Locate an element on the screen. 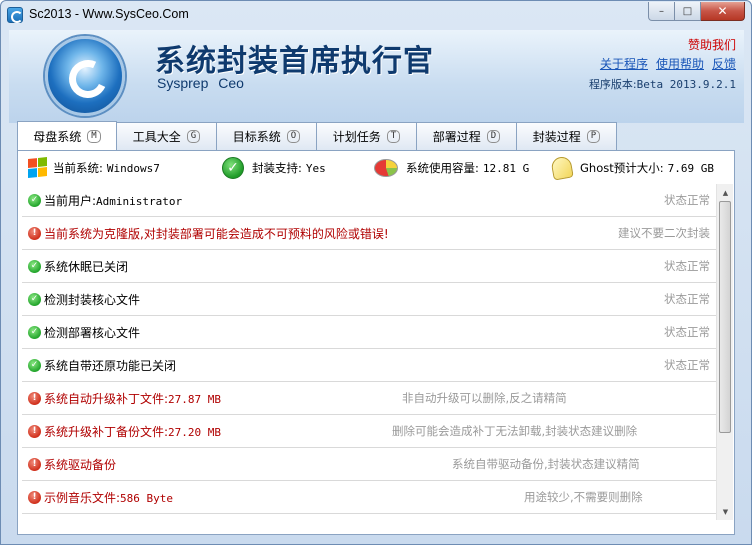  item-label: 当前系统为克隆版,对封装部署可能会造成不可预料的风险或错误! is located at coordinates (216, 233).